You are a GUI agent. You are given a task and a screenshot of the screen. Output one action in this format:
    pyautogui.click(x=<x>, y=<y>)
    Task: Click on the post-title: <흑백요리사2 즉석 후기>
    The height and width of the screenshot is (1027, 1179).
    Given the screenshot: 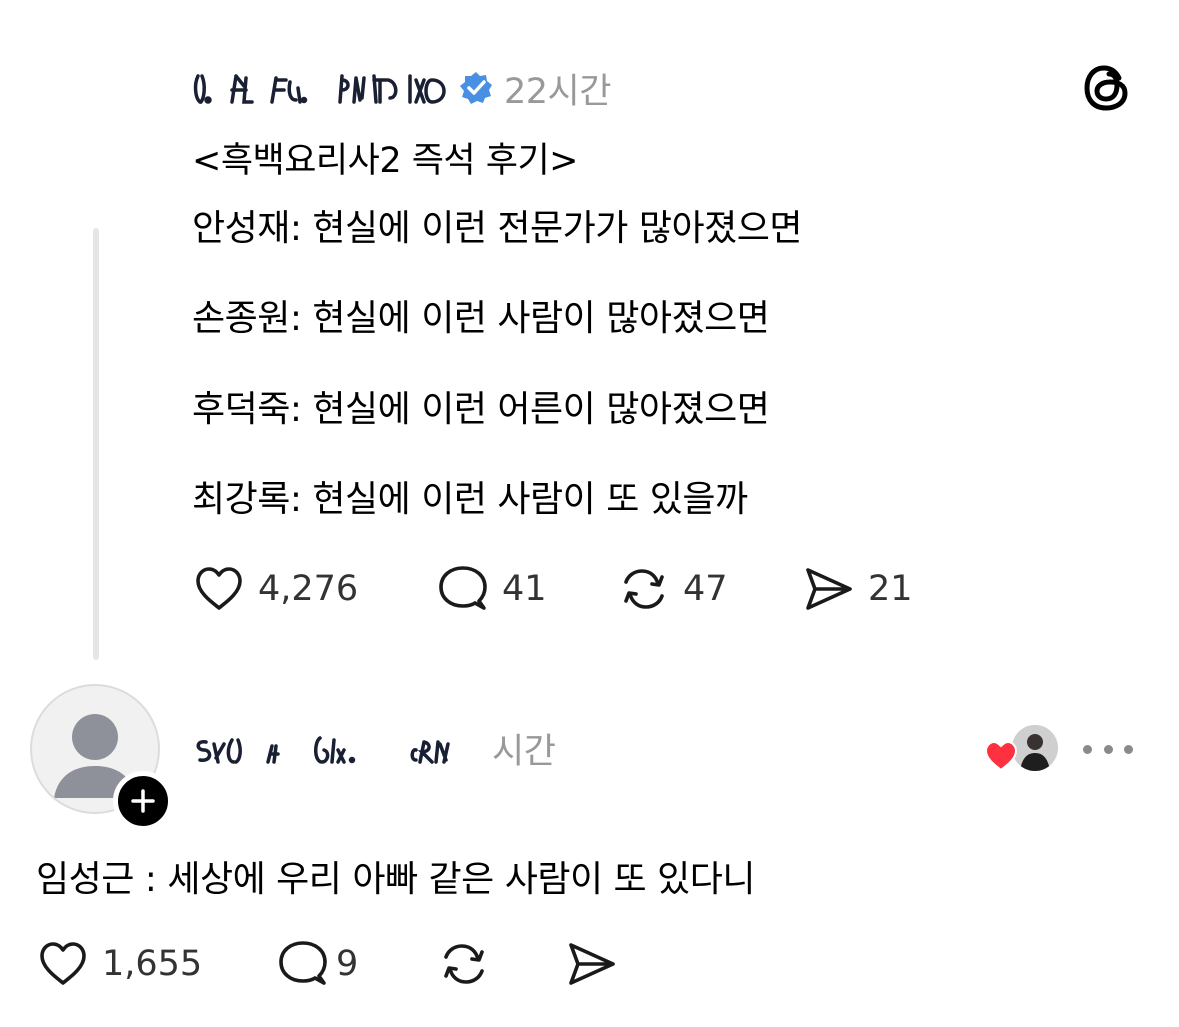 What is the action you would take?
    pyautogui.click(x=385, y=161)
    